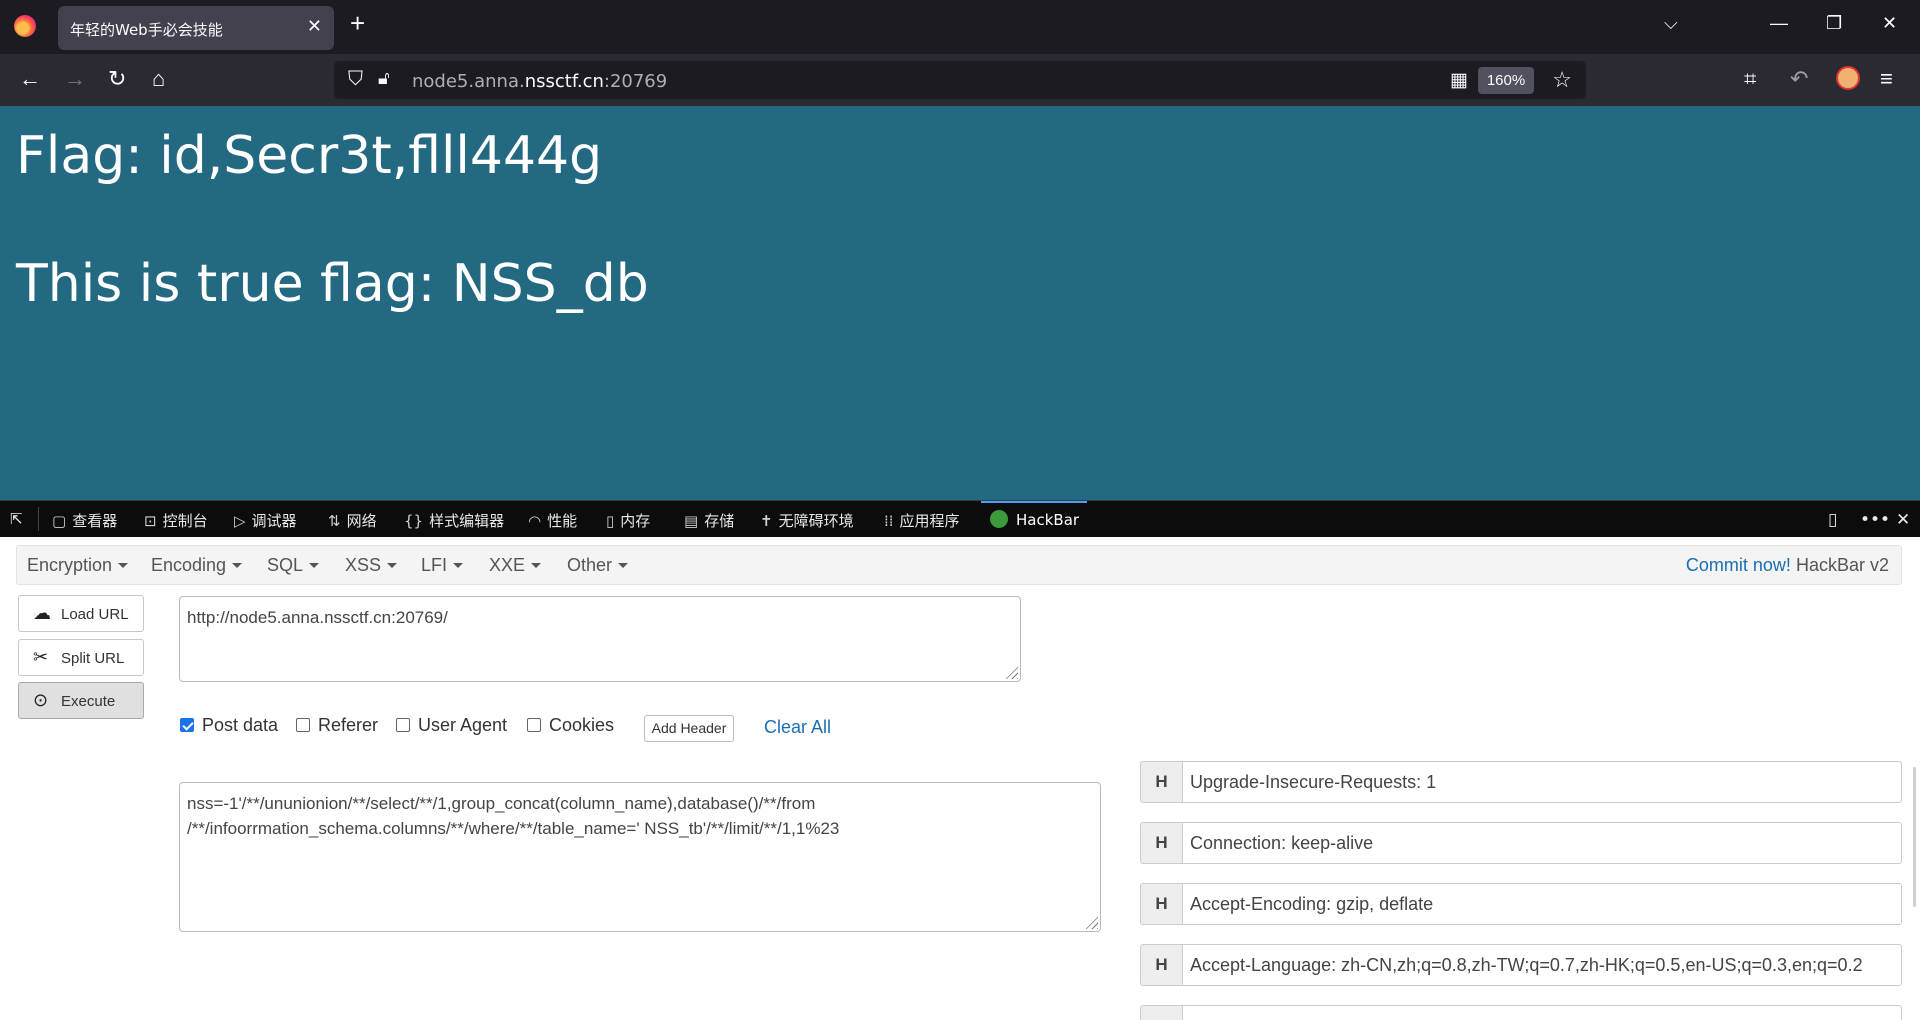 This screenshot has height=1020, width=1920. I want to click on minimize-icon: —, so click(1779, 23).